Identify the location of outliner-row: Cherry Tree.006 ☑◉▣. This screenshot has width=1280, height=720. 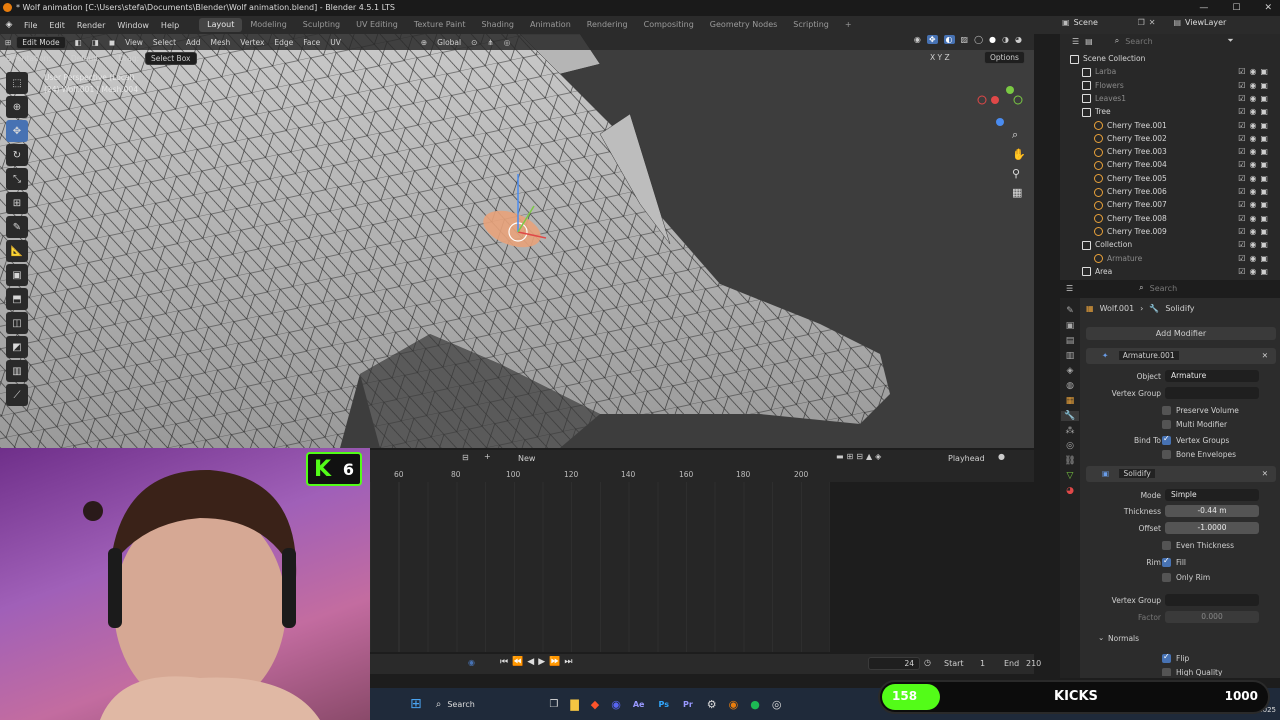
(1170, 191).